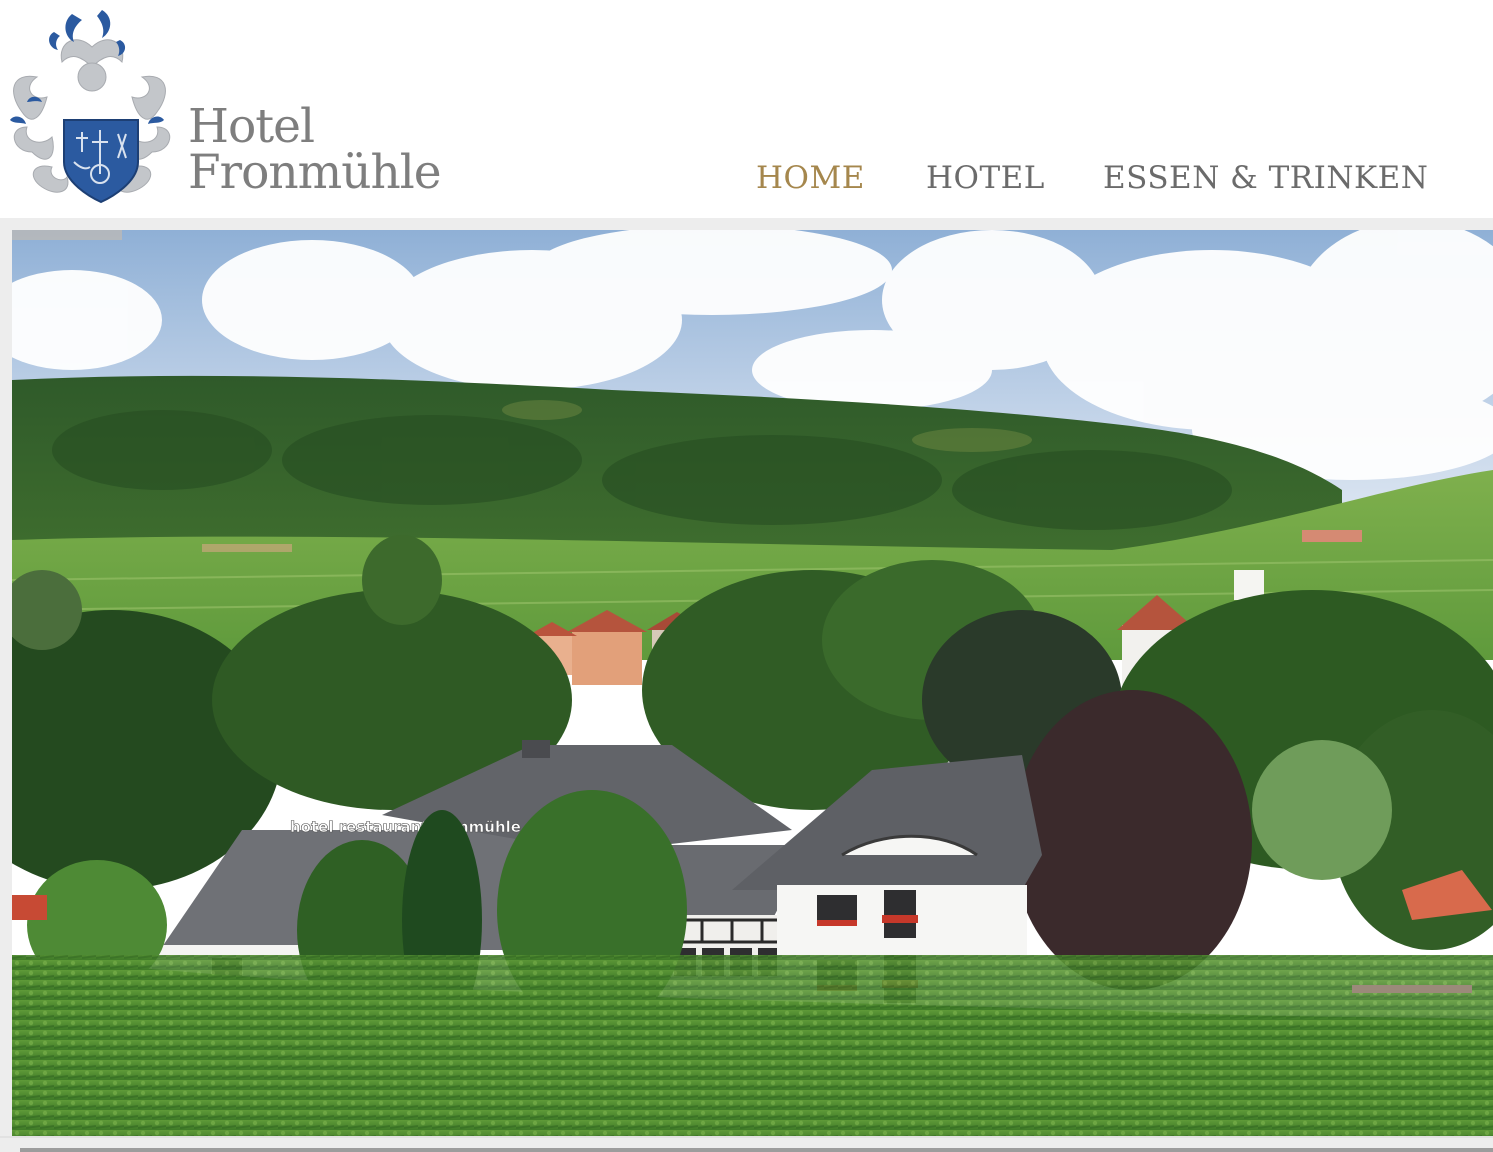  I want to click on building-sign: hotel restaurant fronmühle, so click(405, 827).